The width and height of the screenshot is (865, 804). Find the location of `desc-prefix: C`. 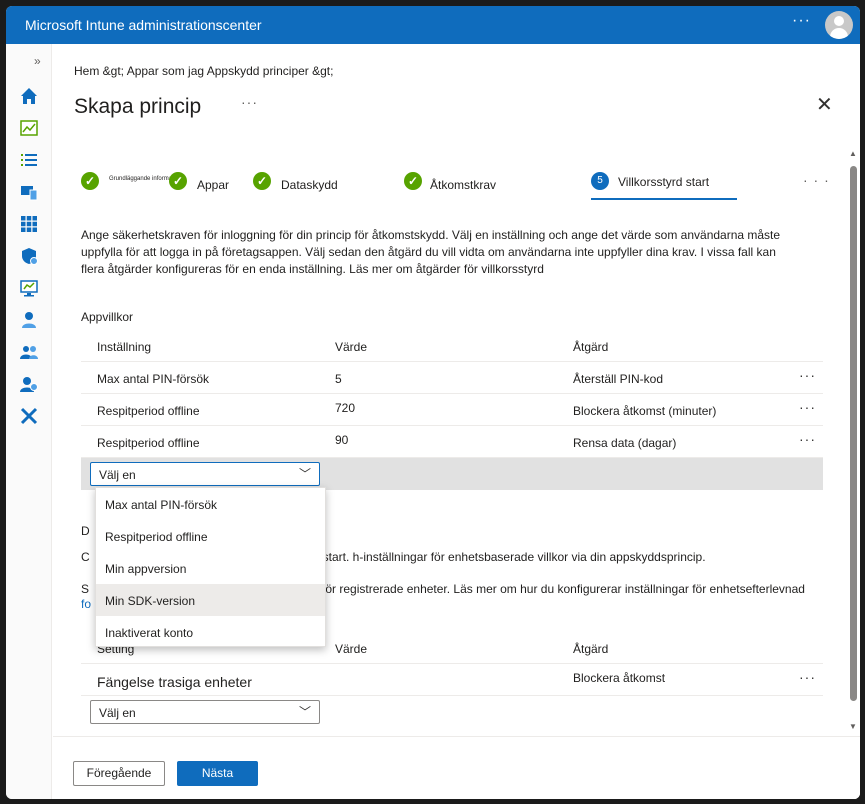

desc-prefix: C is located at coordinates (85, 557).